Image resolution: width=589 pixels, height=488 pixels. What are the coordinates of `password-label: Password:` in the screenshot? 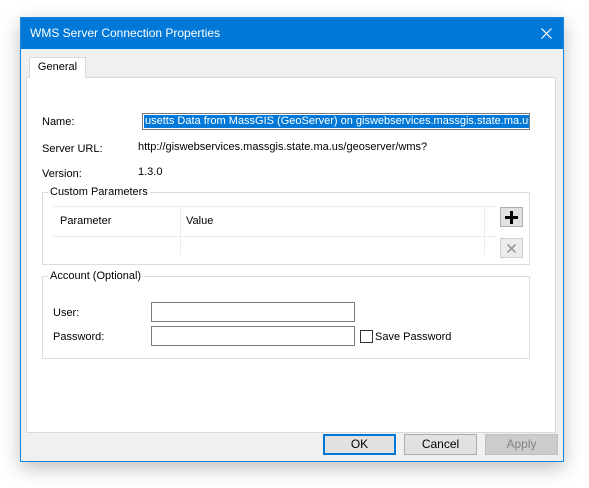 It's located at (79, 337).